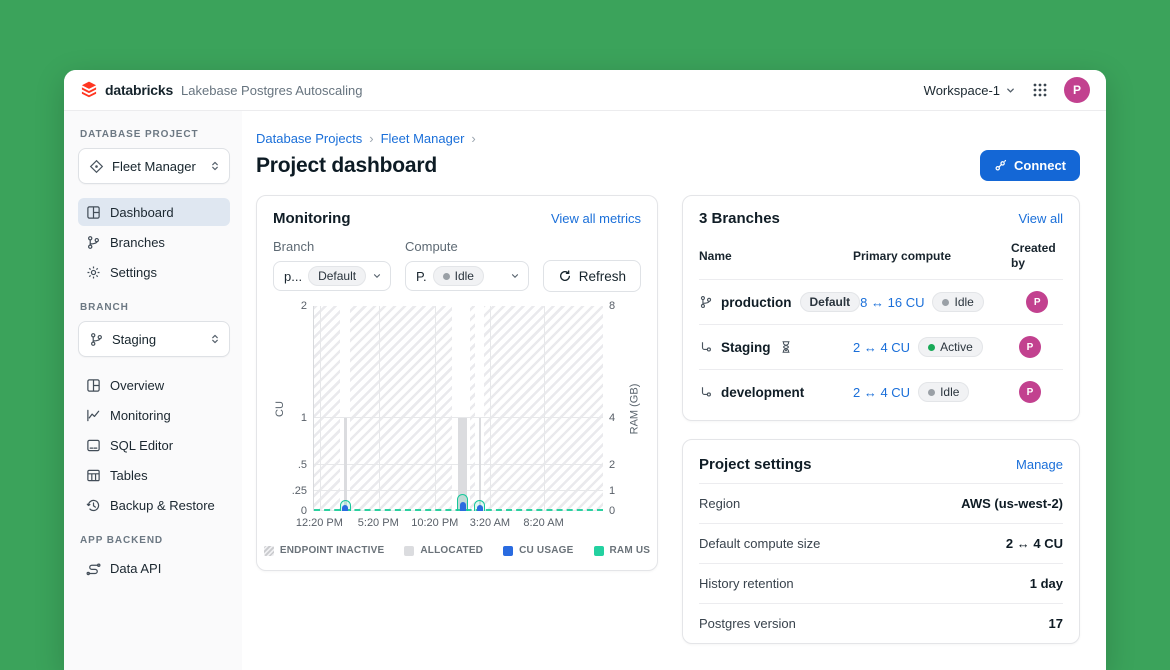  I want to click on chart-legend: ENDPOINT INACTIVE ALLOCATED CU USAGE RAM US, so click(456, 550).